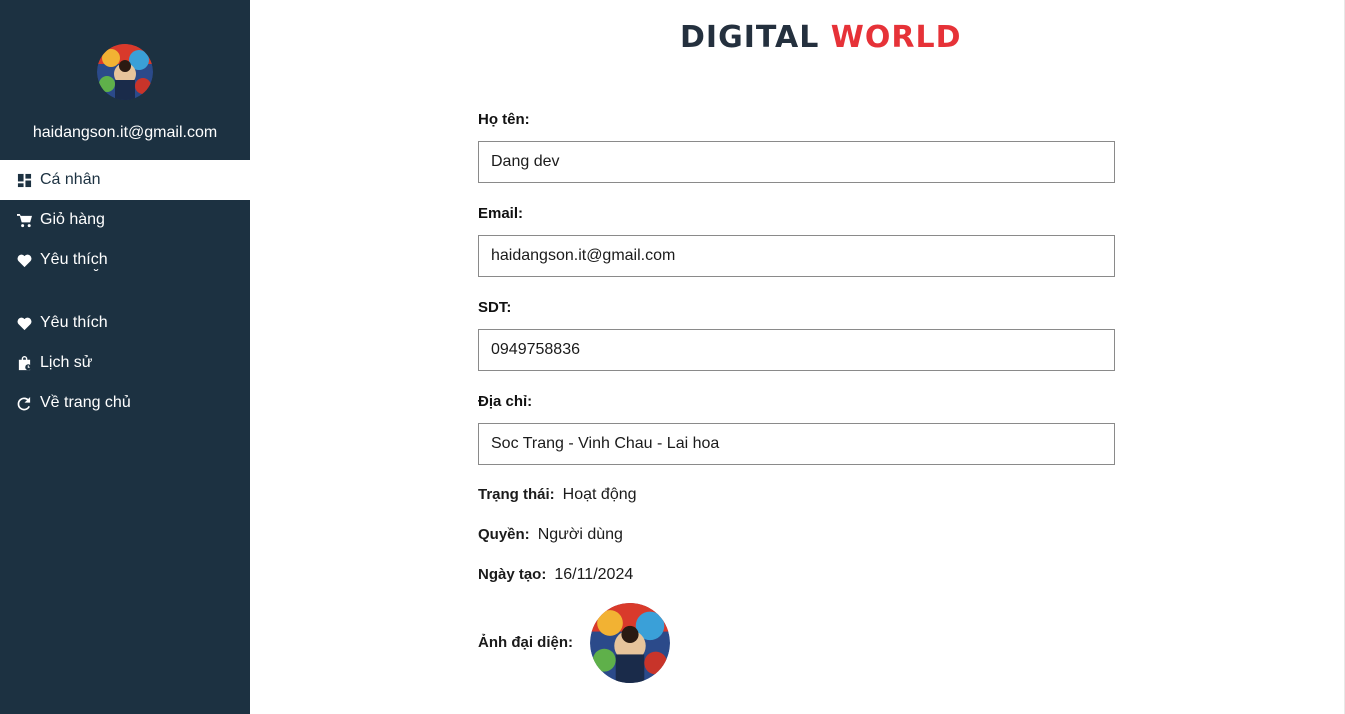 The width and height of the screenshot is (1345, 714). What do you see at coordinates (24, 363) in the screenshot?
I see `bag-history-icon` at bounding box center [24, 363].